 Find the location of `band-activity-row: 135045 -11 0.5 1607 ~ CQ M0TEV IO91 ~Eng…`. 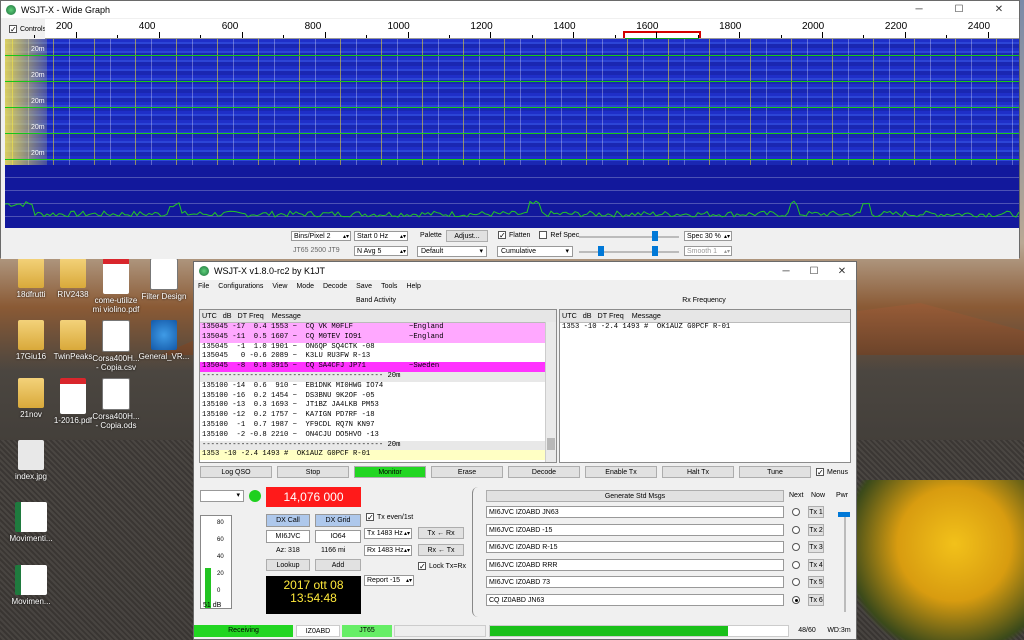

band-activity-row: 135045 -11 0.5 1607 ~ CQ M0TEV IO91 ~Eng… is located at coordinates (378, 337).